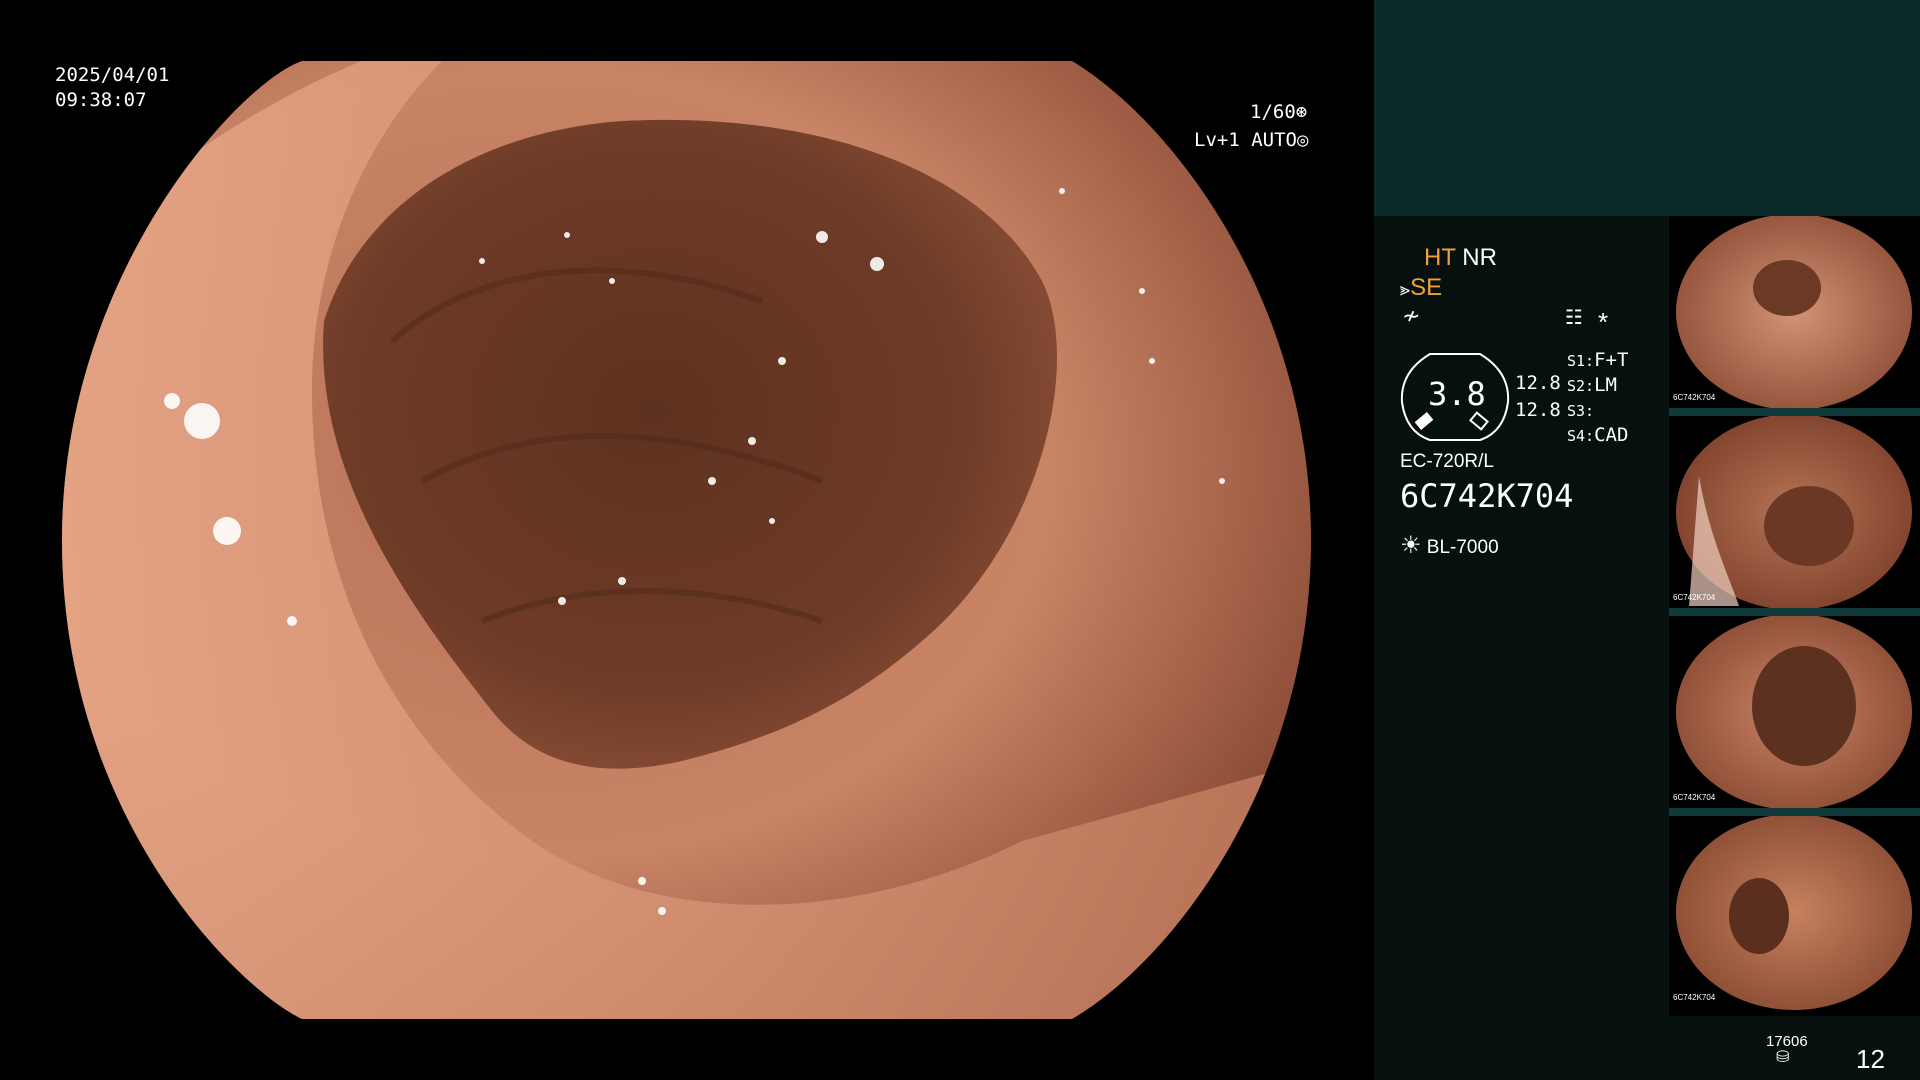 This screenshot has height=1080, width=1920. I want to click on thumbnail-3: 6C742K704, so click(1794, 716).